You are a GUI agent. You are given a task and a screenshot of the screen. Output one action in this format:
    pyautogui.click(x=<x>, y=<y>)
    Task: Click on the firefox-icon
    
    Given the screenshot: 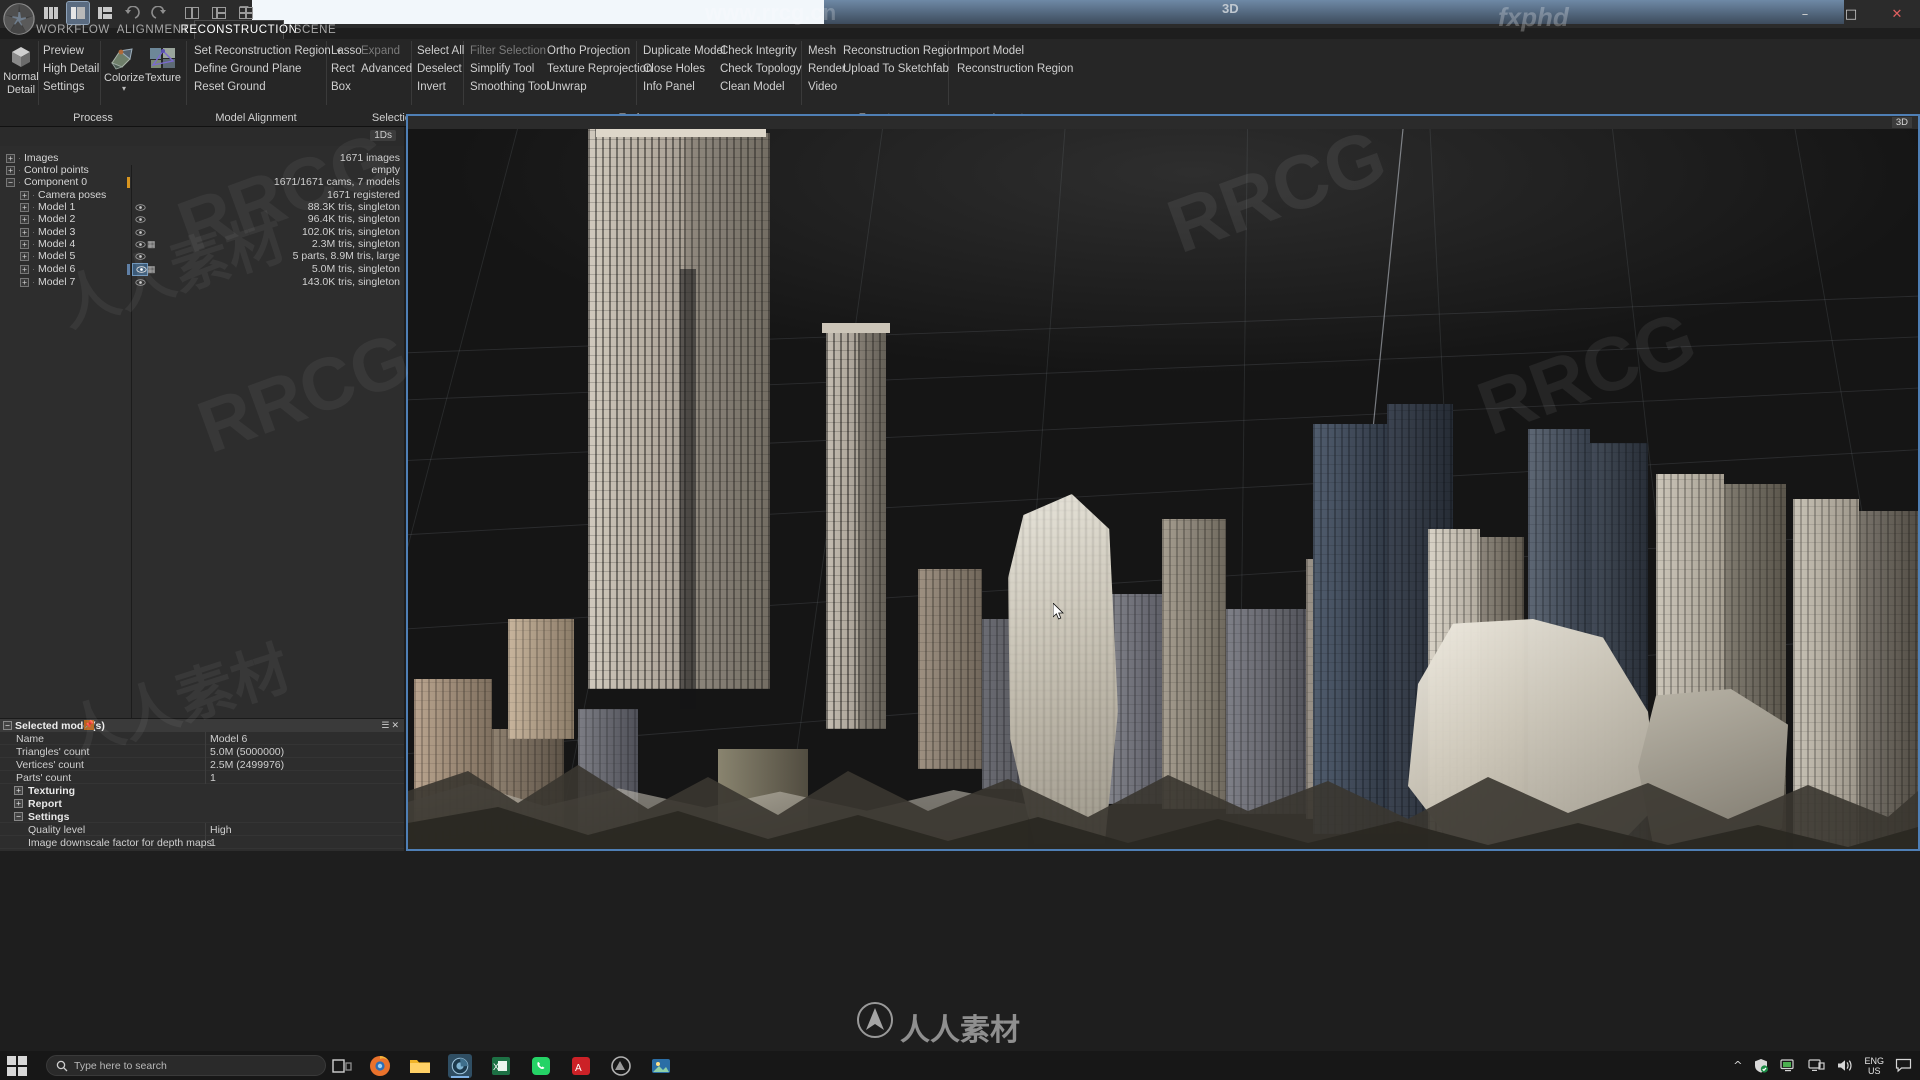 What is the action you would take?
    pyautogui.click(x=380, y=1066)
    